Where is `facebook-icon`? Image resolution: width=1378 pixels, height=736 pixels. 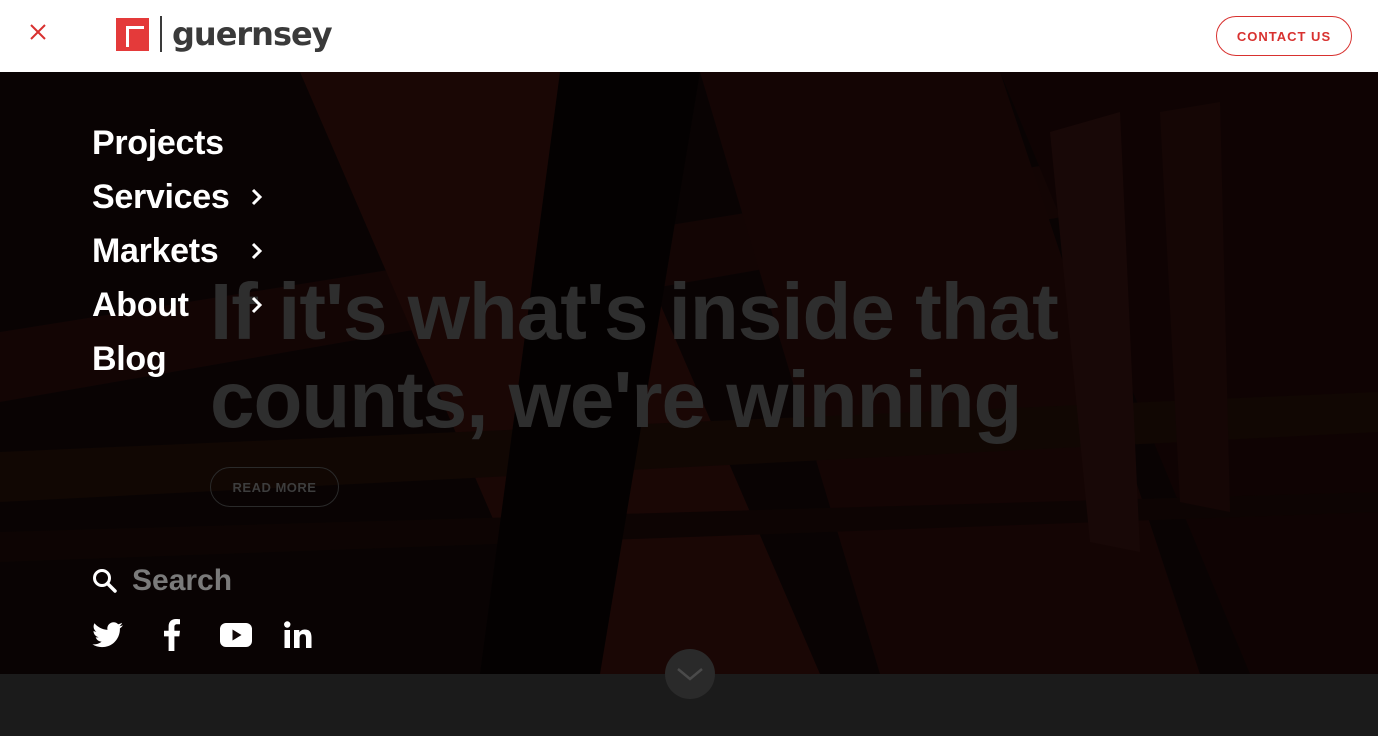
facebook-icon is located at coordinates (172, 637).